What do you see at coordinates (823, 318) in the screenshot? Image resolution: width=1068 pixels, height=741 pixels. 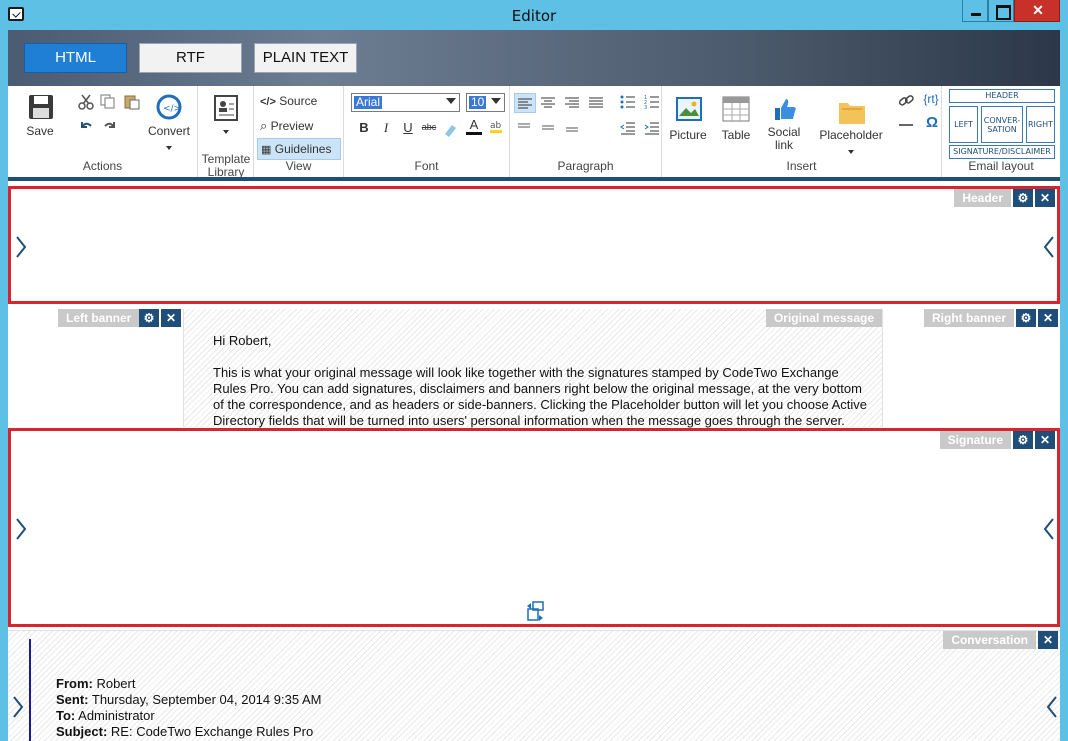 I see `zone-tag-original-message: Original message` at bounding box center [823, 318].